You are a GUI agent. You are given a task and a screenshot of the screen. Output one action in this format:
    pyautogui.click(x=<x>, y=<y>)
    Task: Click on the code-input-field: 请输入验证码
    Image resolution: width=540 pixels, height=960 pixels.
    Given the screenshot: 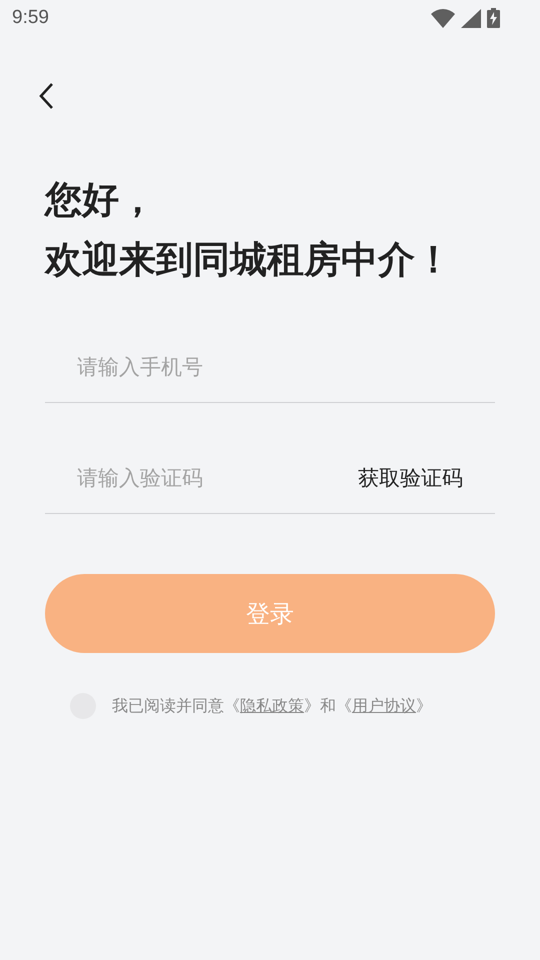 What is the action you would take?
    pyautogui.click(x=201, y=478)
    